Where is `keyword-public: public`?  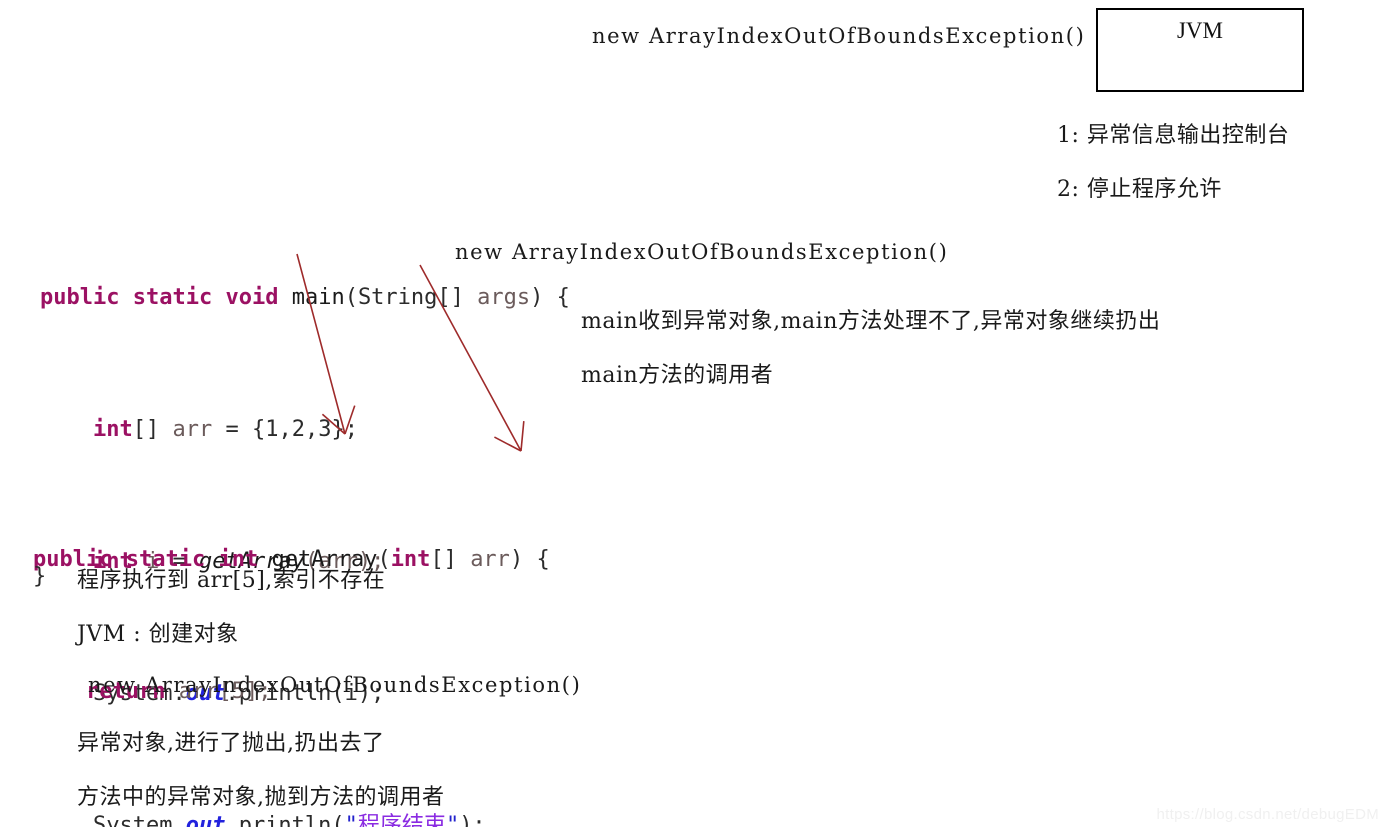
keyword-public: public is located at coordinates (80, 297).